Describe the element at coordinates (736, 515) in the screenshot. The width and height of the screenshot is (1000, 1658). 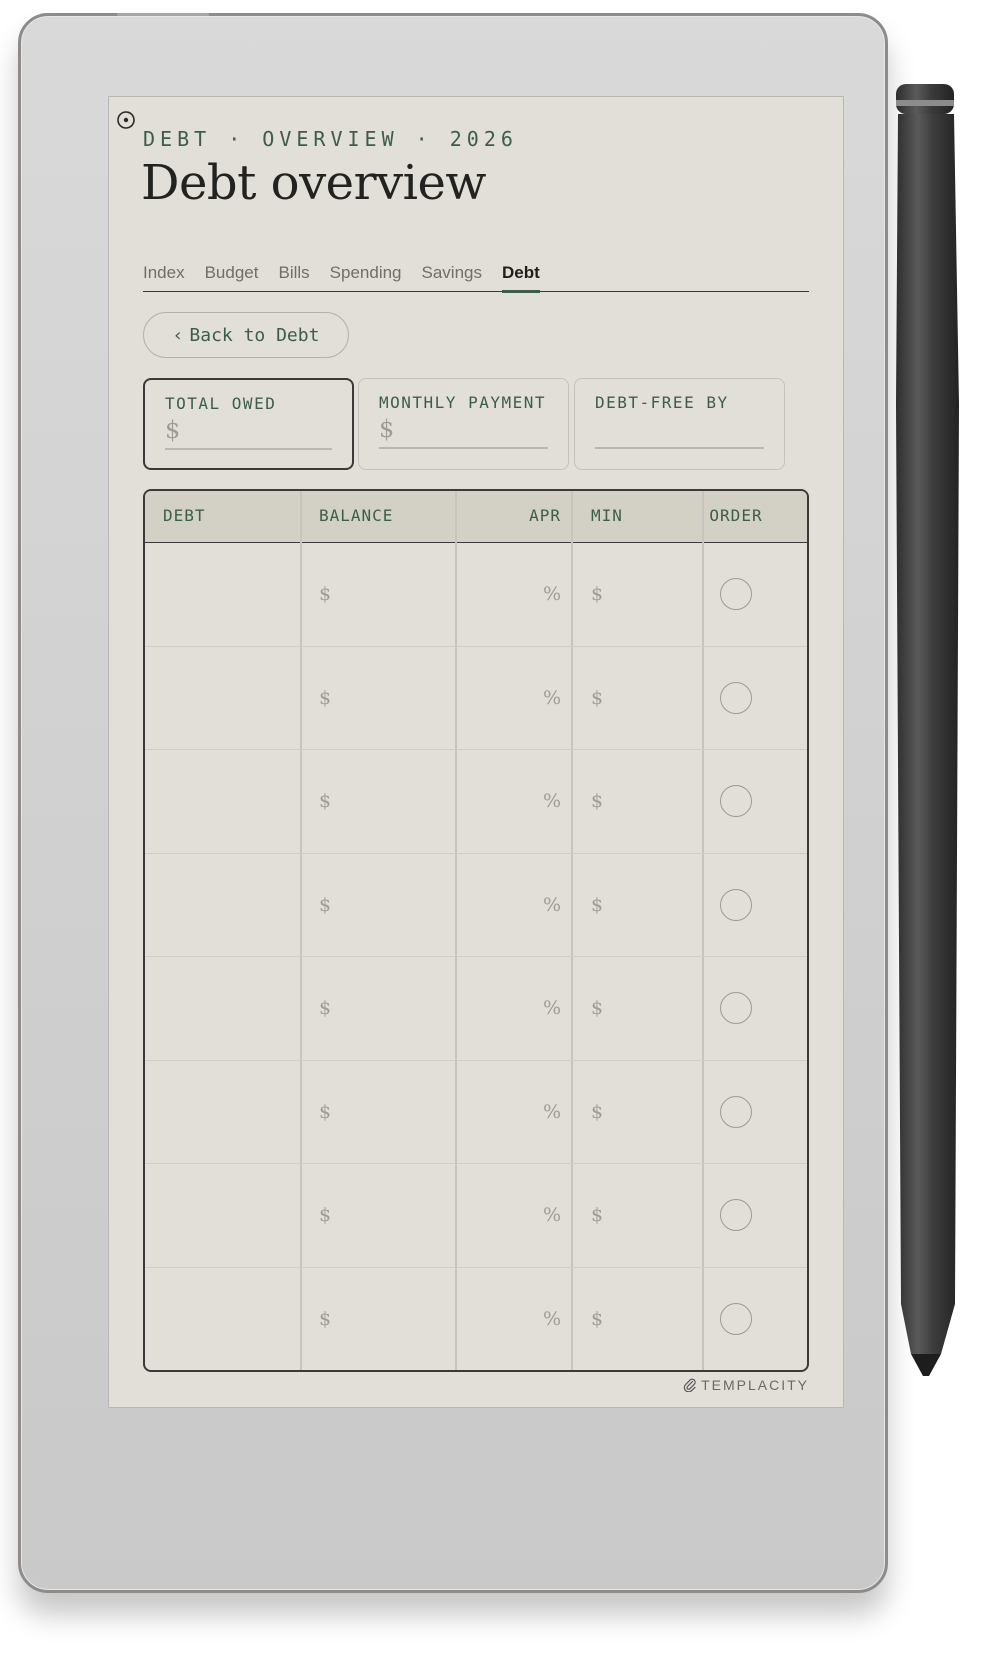
I see `column-header-order: ORDER` at that location.